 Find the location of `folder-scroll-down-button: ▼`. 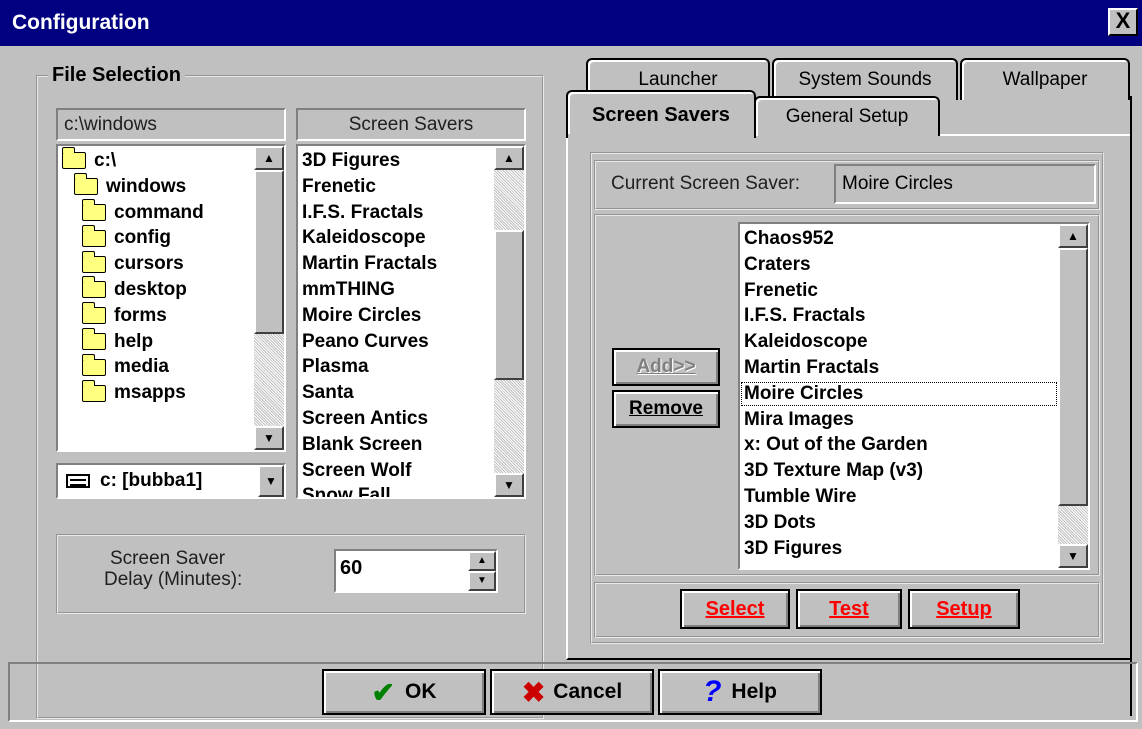

folder-scroll-down-button: ▼ is located at coordinates (269, 438).